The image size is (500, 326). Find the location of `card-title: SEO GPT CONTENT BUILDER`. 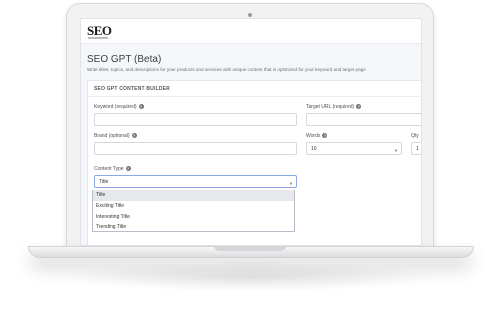

card-title: SEO GPT CONTENT BUILDER is located at coordinates (132, 89).